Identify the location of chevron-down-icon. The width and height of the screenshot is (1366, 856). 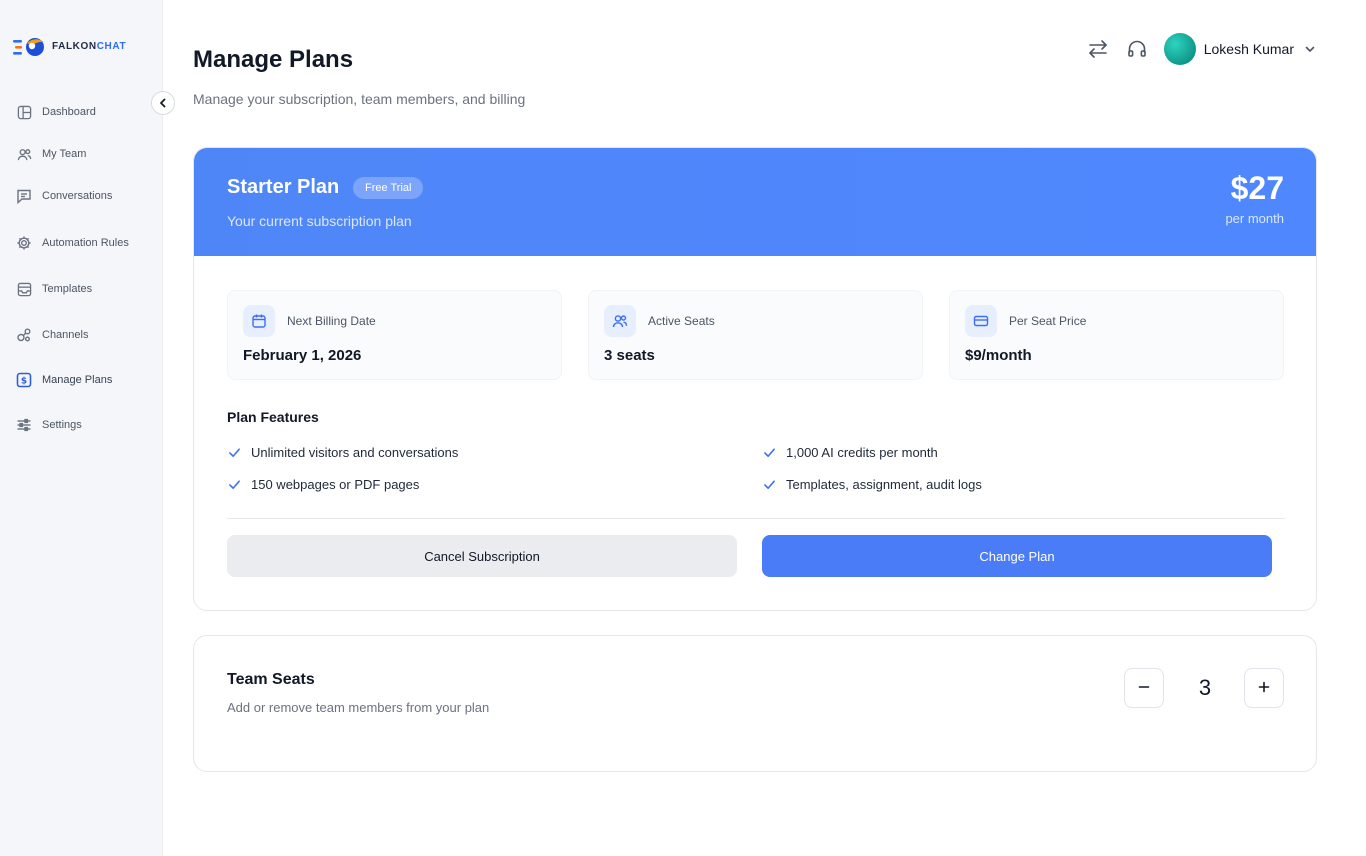
(1310, 49).